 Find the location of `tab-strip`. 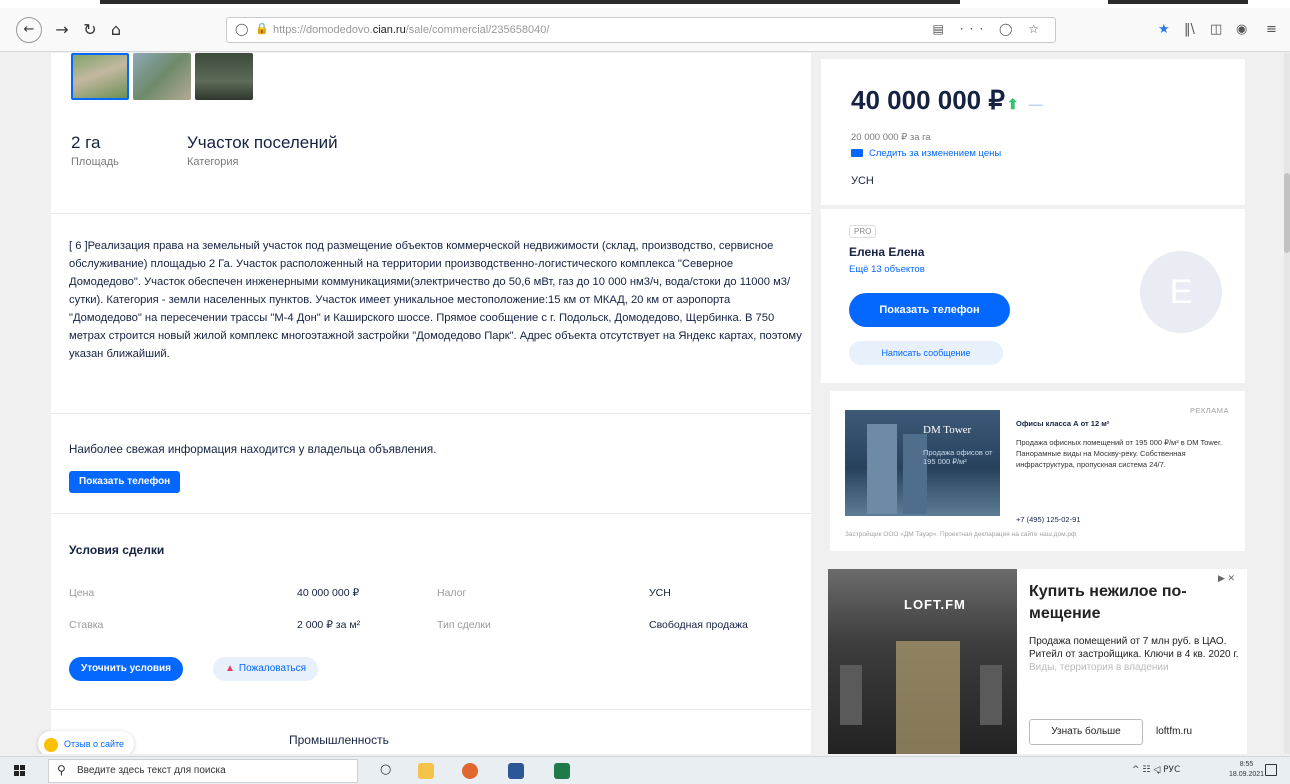

tab-strip is located at coordinates (530, 2).